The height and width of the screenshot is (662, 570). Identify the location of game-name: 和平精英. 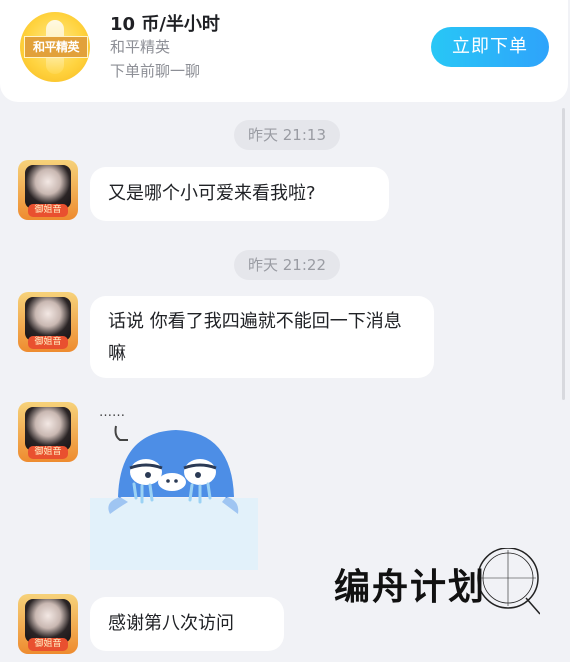
(140, 47).